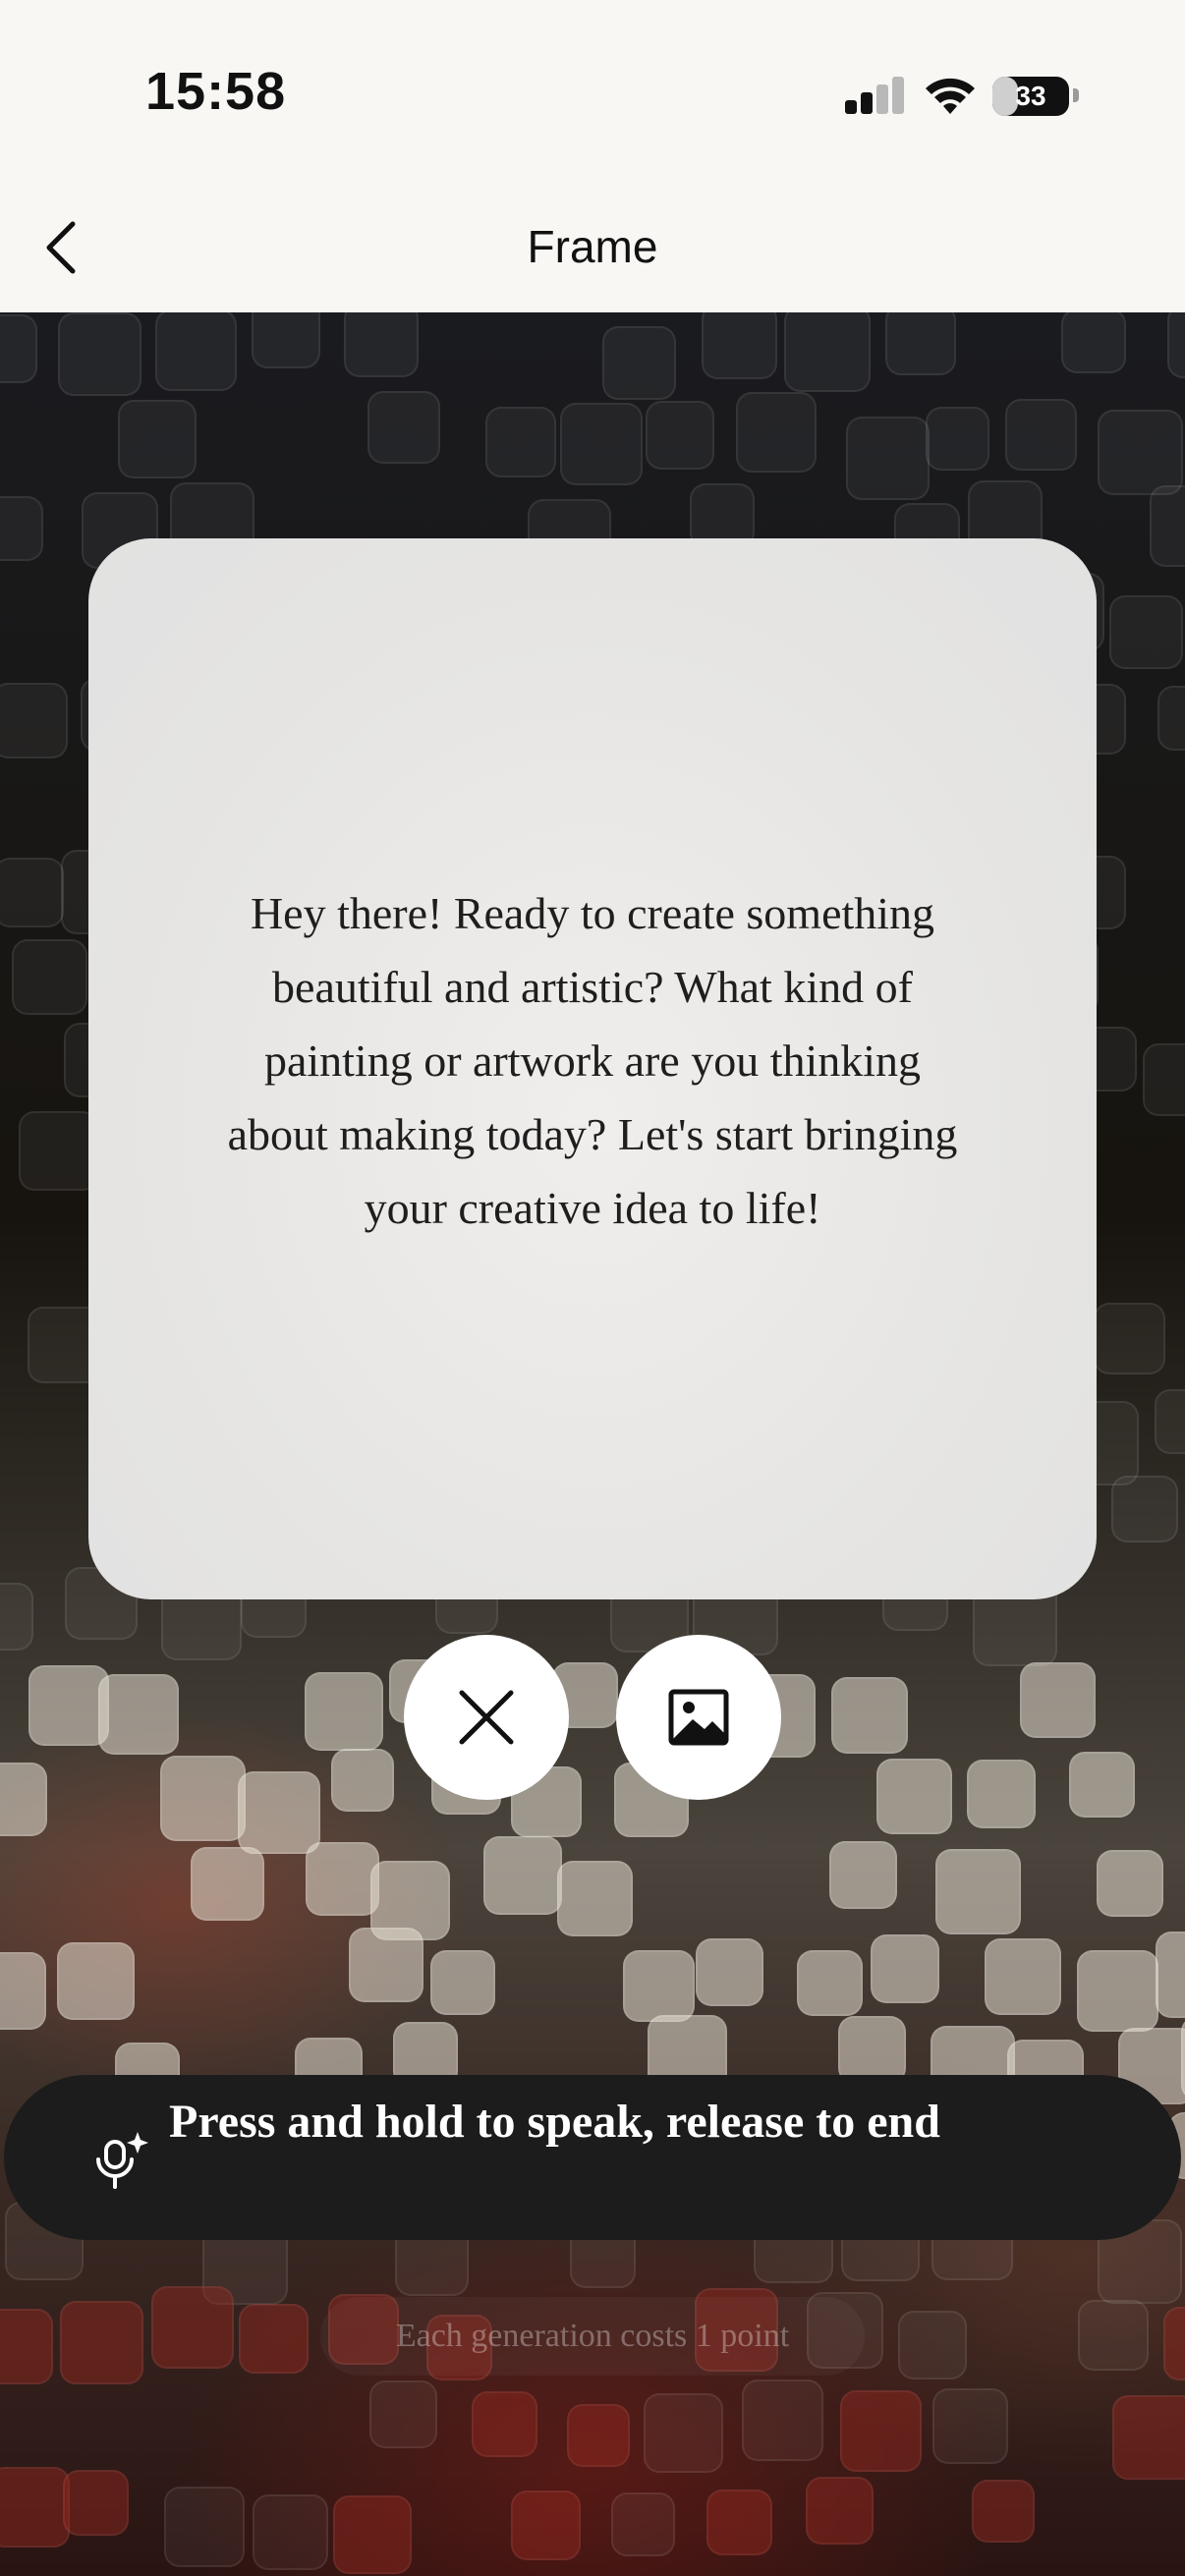 This screenshot has width=1185, height=2576. I want to click on image-icon, so click(699, 1717).